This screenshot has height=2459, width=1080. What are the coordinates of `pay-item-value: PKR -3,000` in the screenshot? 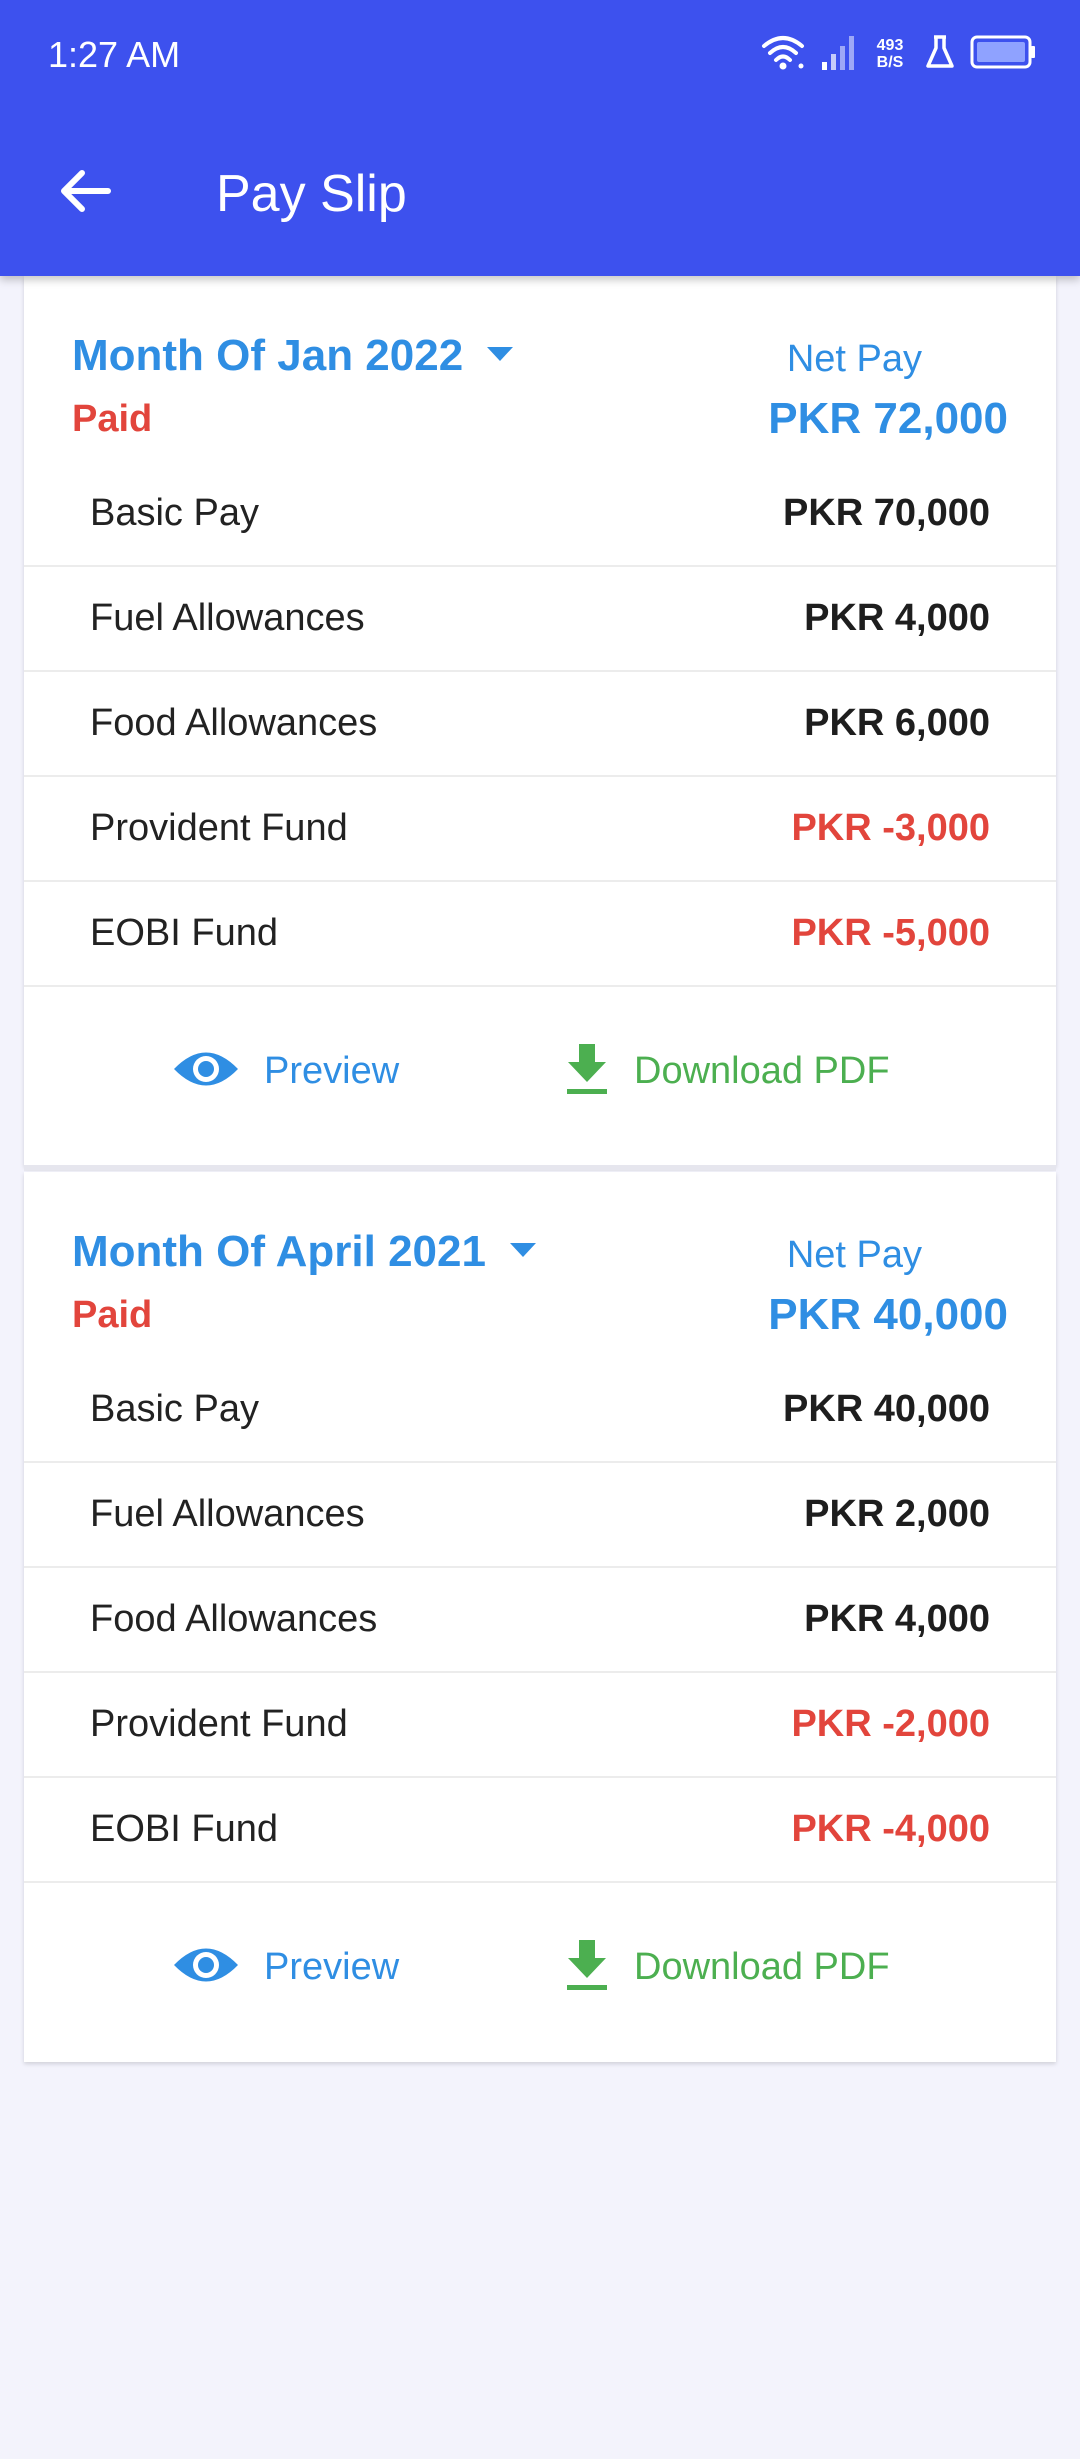 It's located at (890, 828).